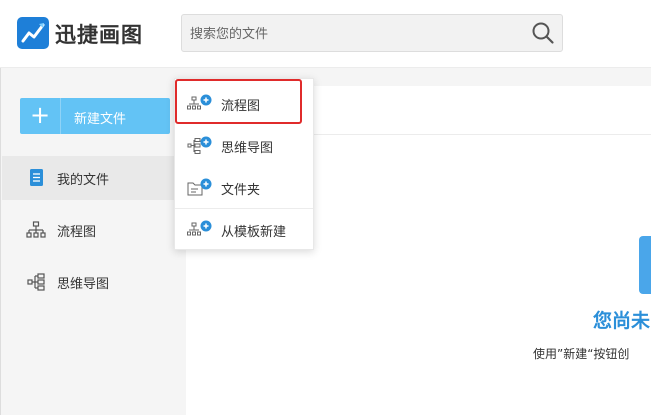 The width and height of the screenshot is (651, 415). What do you see at coordinates (241, 190) in the screenshot?
I see `menu-item-label: 文件夹` at bounding box center [241, 190].